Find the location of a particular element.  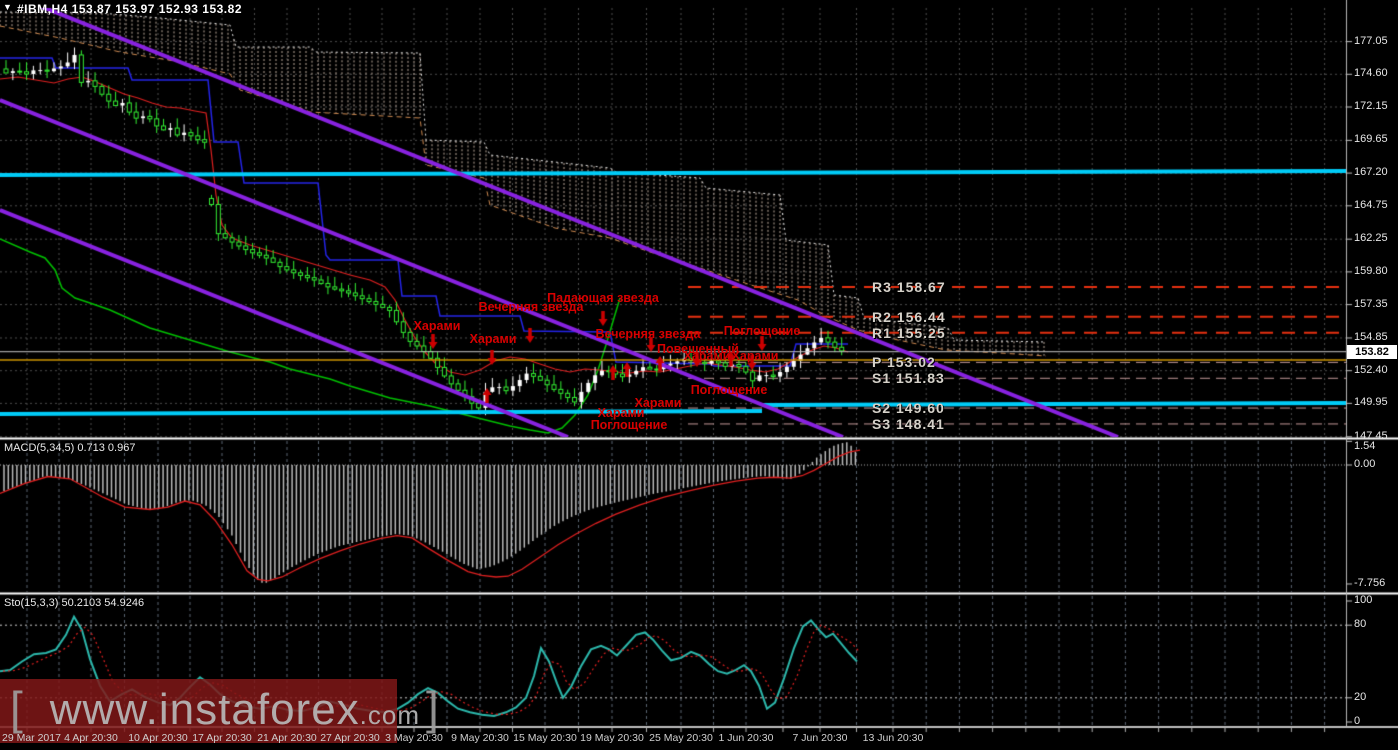

instaforex-watermark: [ www.instaforex.com] is located at coordinates (225, 708).